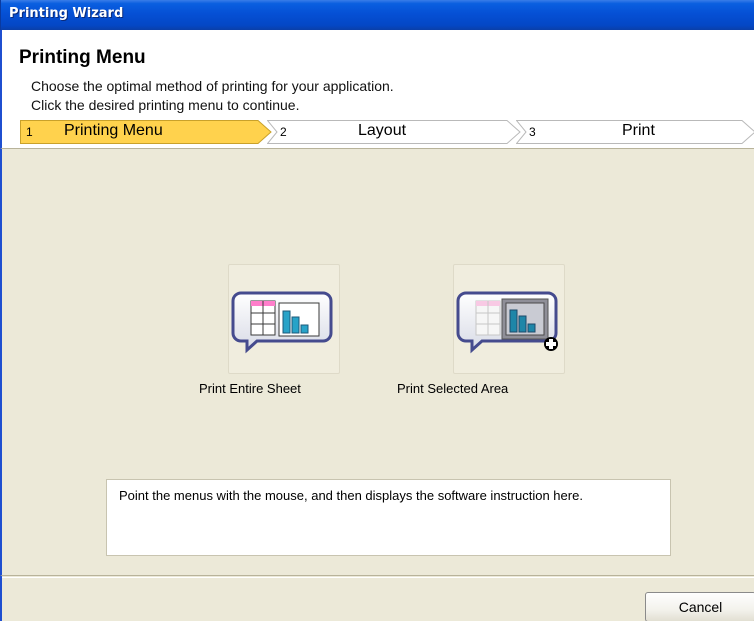 This screenshot has width=754, height=621. What do you see at coordinates (377, 15) in the screenshot?
I see `title-bar: Printing Wizard` at bounding box center [377, 15].